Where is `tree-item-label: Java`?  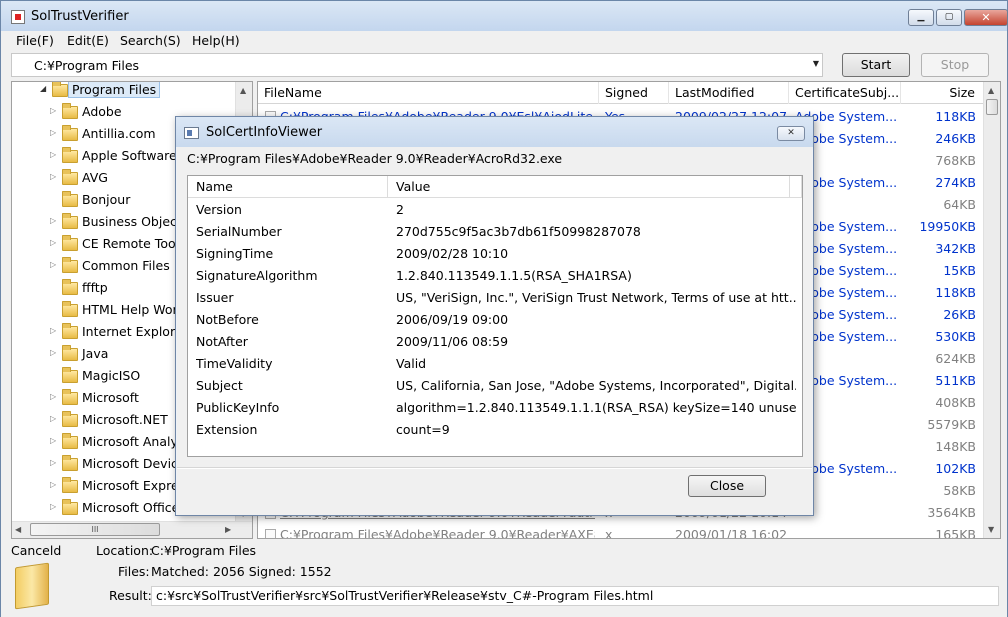
tree-item-label: Java is located at coordinates (95, 353).